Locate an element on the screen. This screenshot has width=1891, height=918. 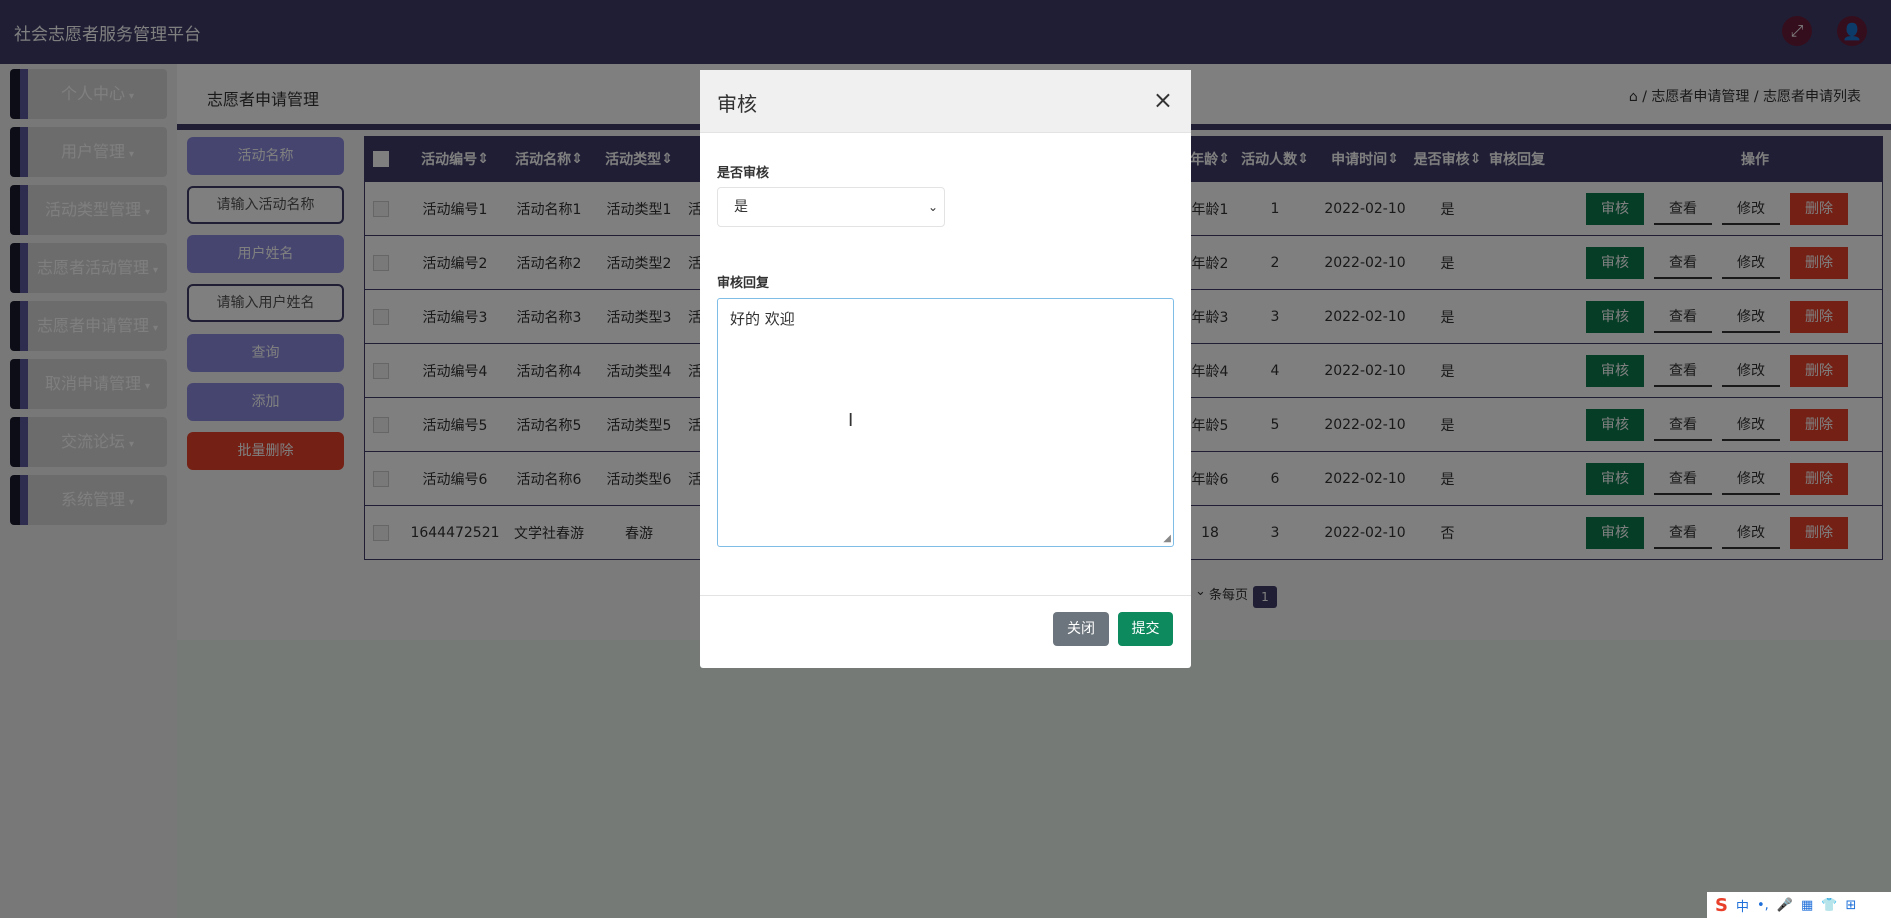
chevron-down-icon: ⌄ is located at coordinates (932, 207).